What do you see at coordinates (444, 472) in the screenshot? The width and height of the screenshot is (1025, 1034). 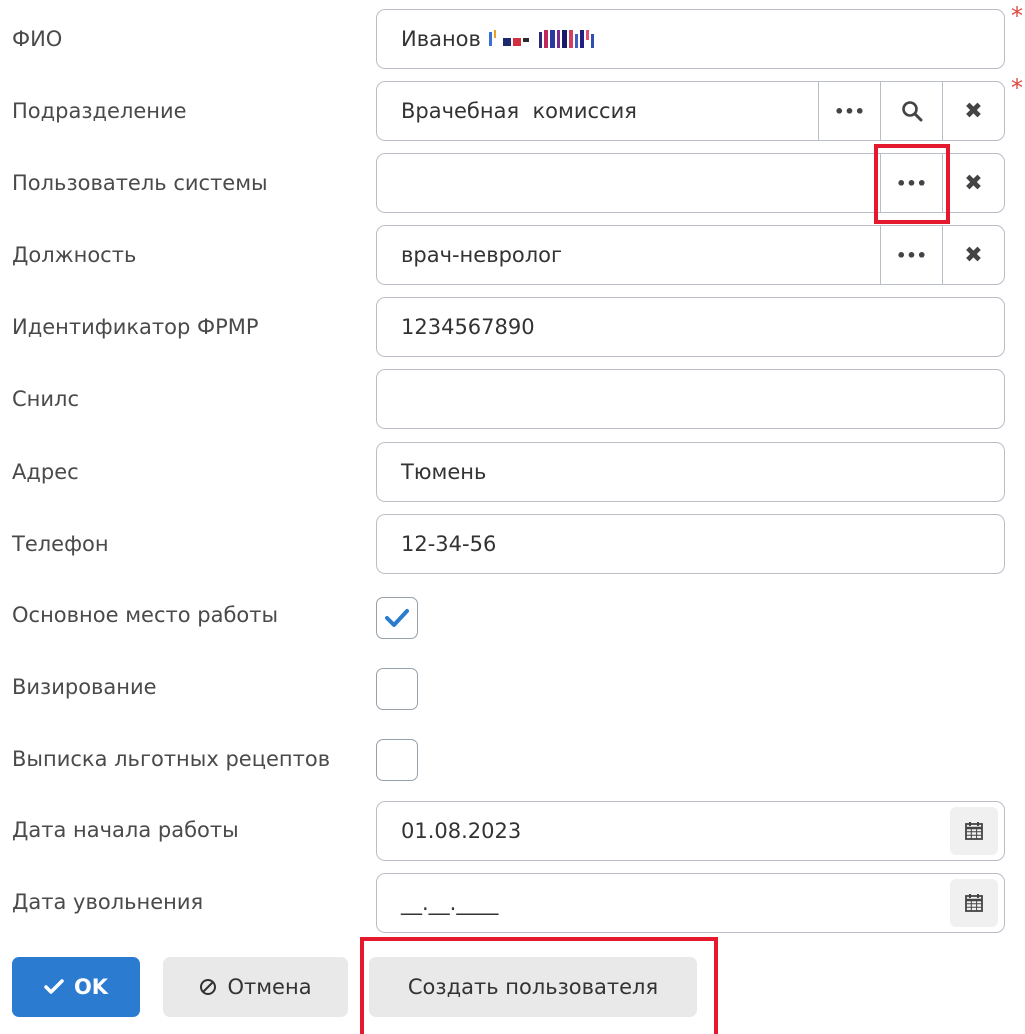 I see `address-value: Тюмень` at bounding box center [444, 472].